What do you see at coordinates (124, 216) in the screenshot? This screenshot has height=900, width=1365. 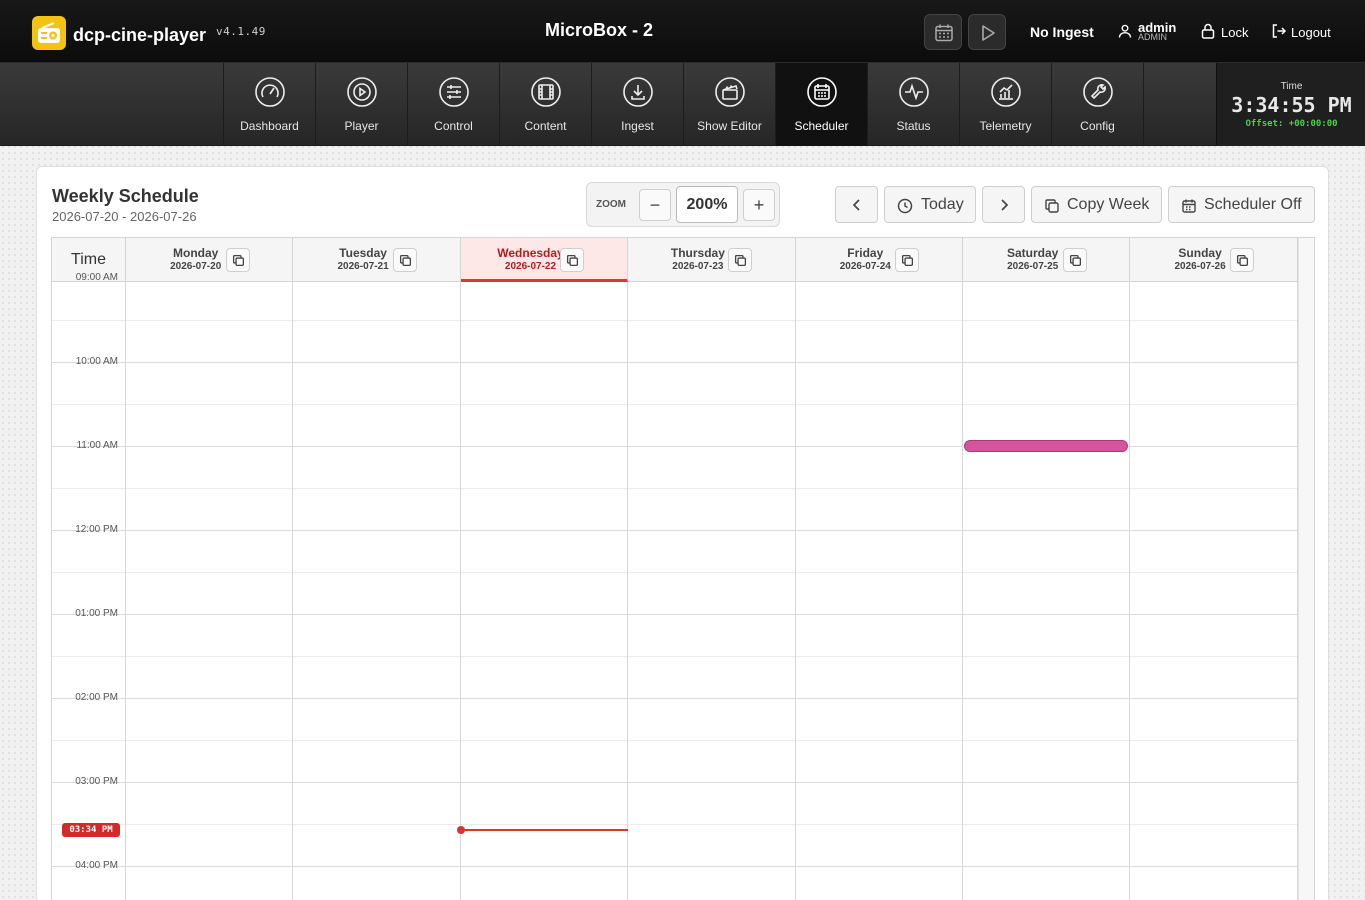 I see `week-range: 2026-07-20 - 2026-07-26` at bounding box center [124, 216].